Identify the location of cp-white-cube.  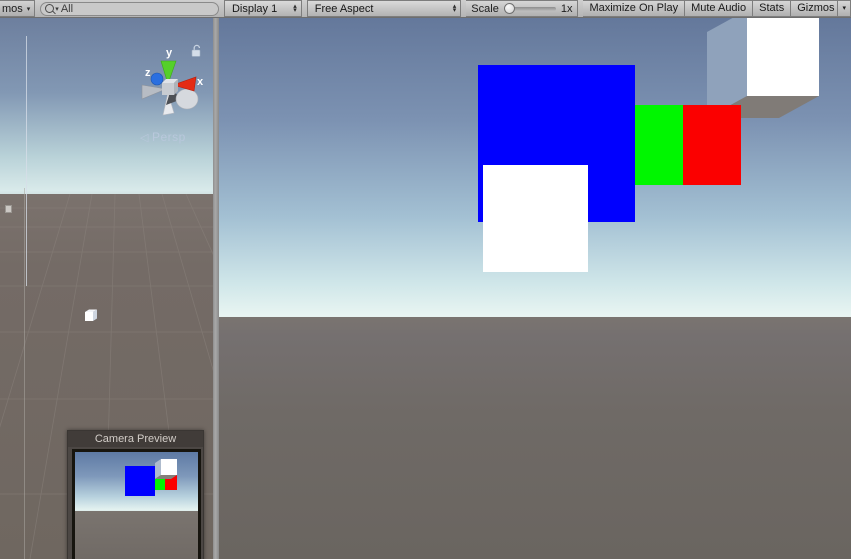
(166, 469).